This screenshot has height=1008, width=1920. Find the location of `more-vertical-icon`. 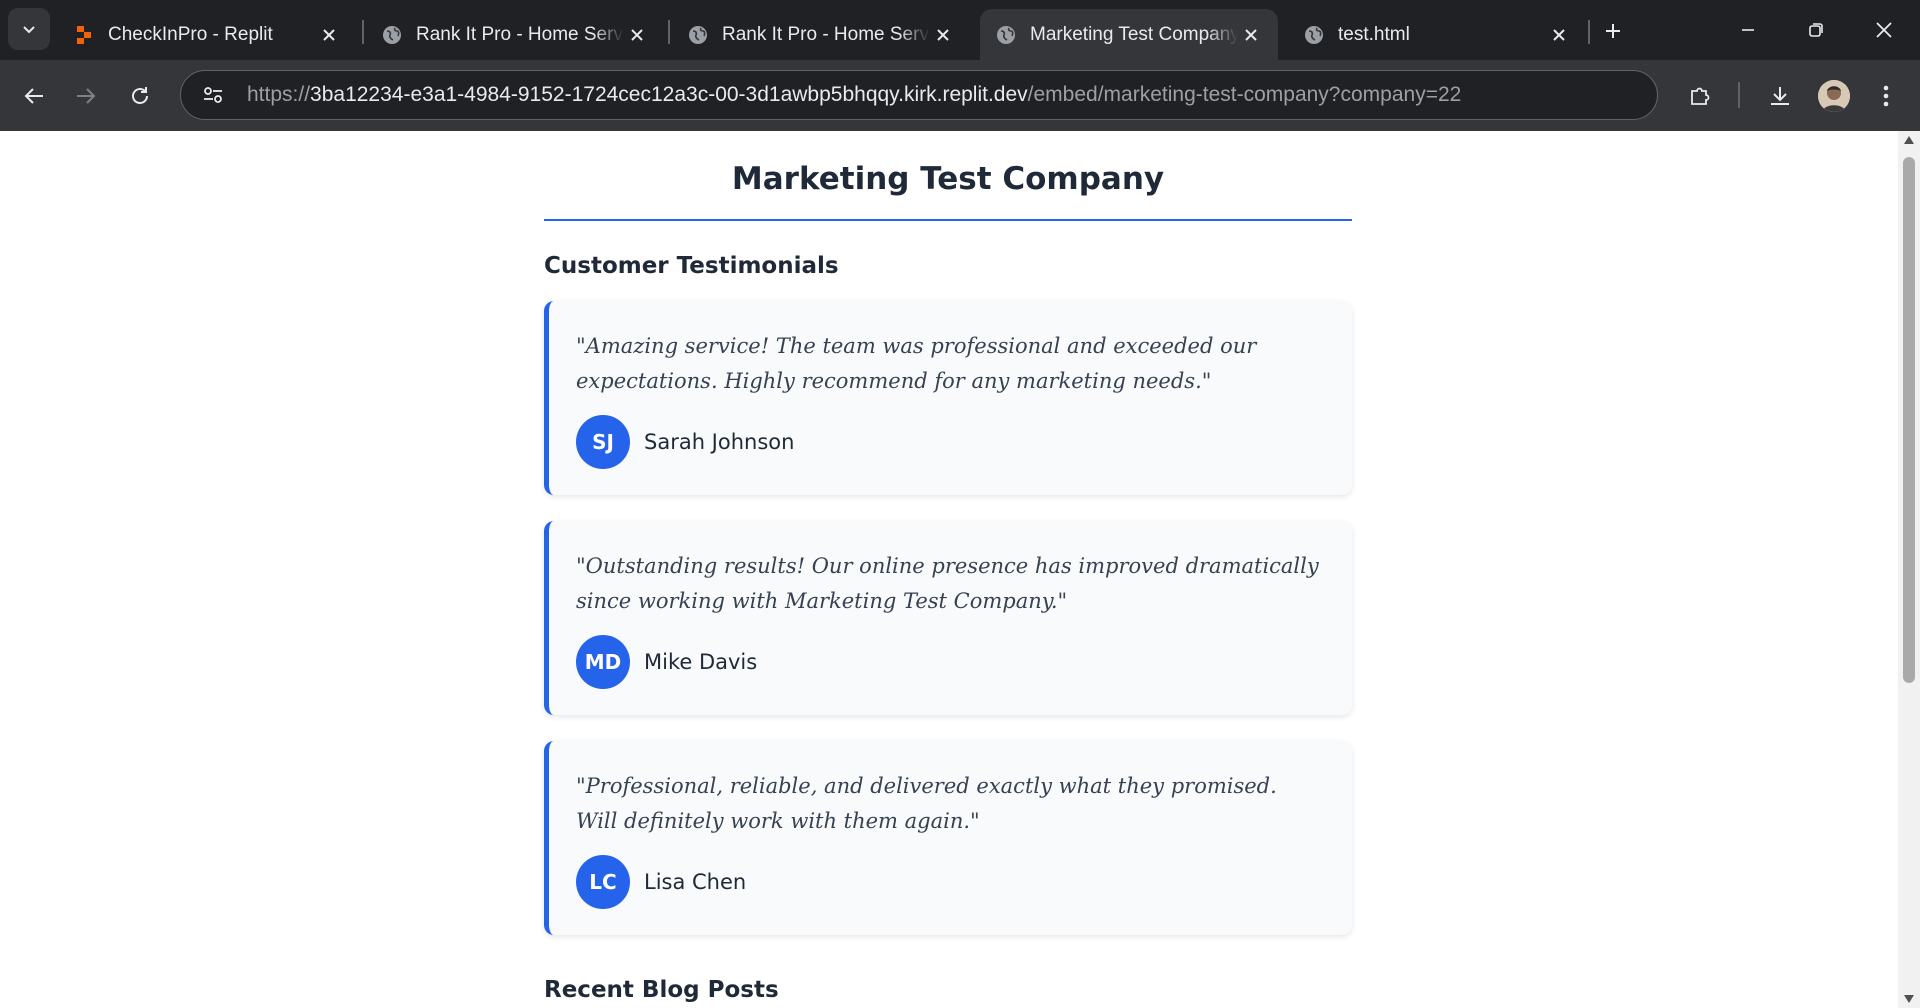

more-vertical-icon is located at coordinates (1886, 96).